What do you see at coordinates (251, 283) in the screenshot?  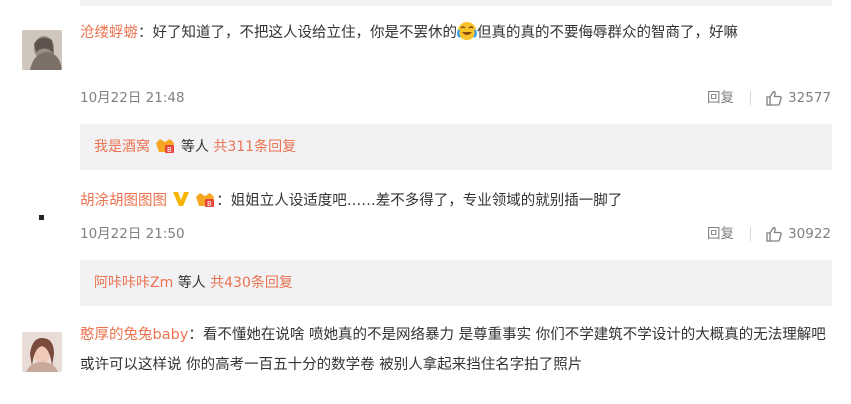 I see `reply-count-link: 共430条回复` at bounding box center [251, 283].